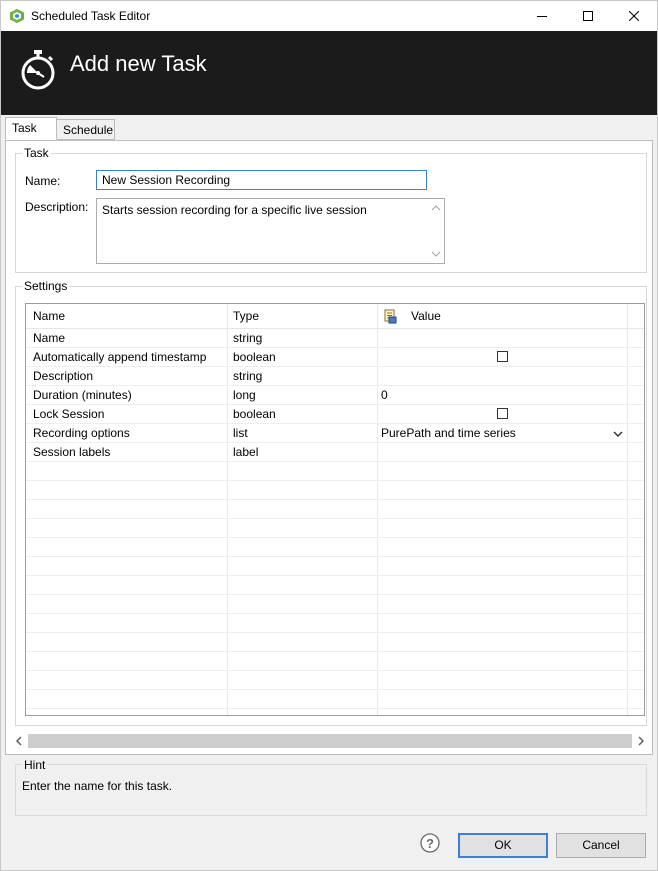 The height and width of the screenshot is (871, 658). Describe the element at coordinates (618, 434) in the screenshot. I see `chevron-down-icon` at that location.